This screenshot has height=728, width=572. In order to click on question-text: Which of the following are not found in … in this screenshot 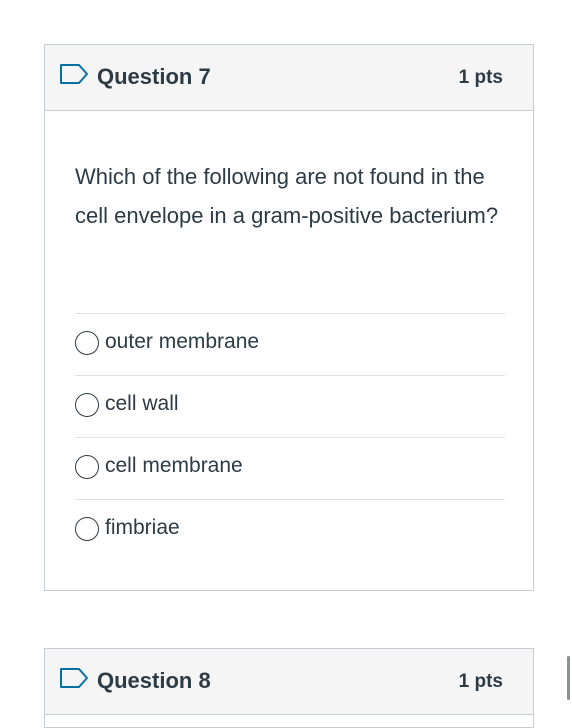, I will do `click(287, 196)`.